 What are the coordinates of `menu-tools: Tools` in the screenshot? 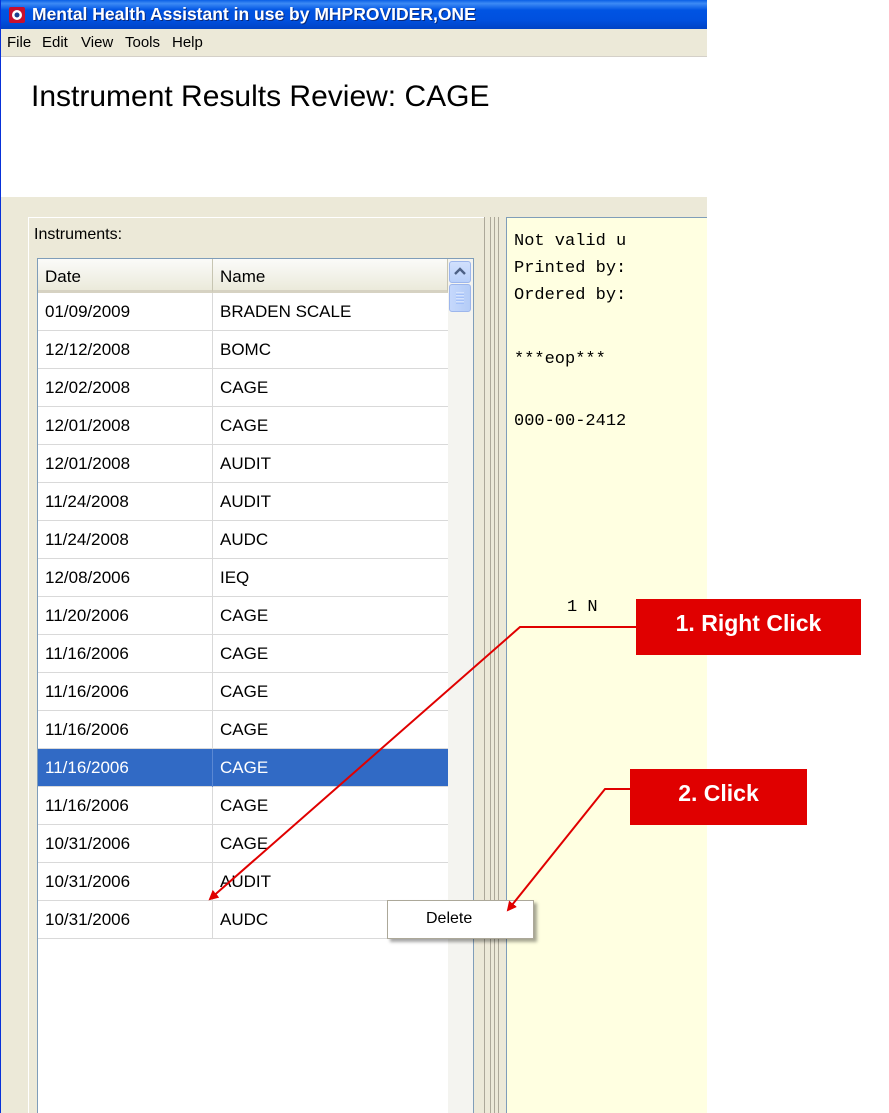 It's located at (142, 42).